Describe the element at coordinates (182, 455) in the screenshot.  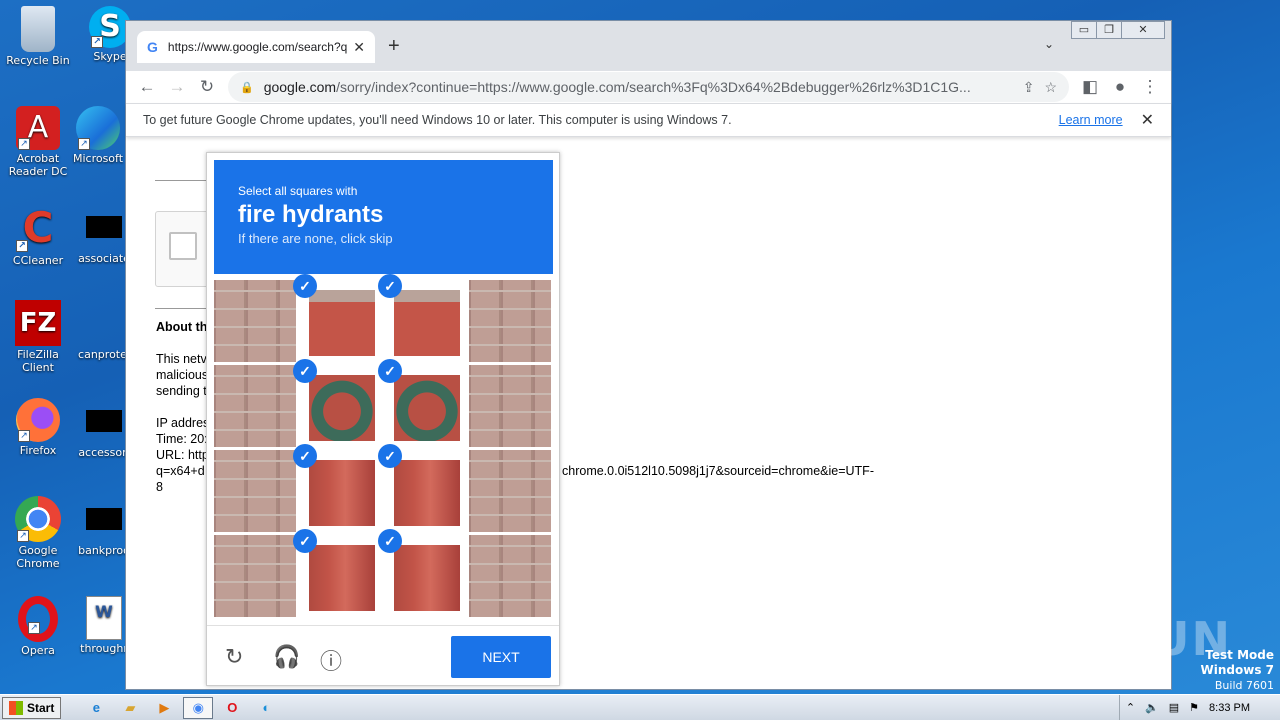
I see `url-line: URL: http` at that location.